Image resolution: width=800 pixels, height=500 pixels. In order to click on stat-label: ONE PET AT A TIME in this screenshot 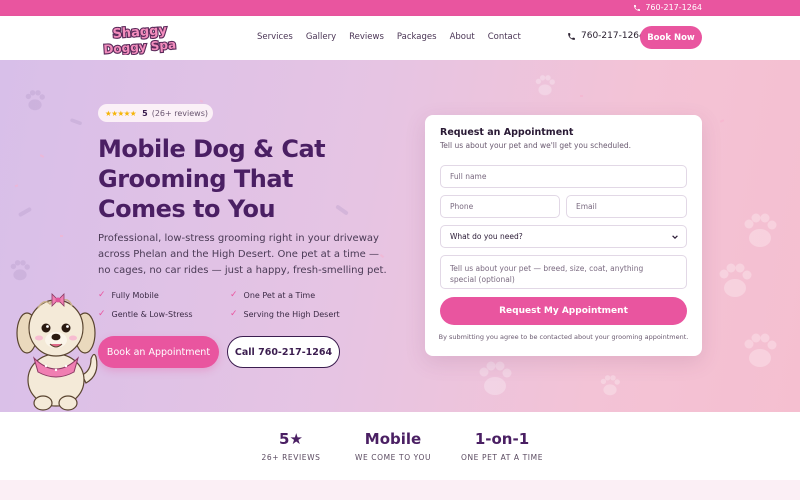, I will do `click(502, 457)`.